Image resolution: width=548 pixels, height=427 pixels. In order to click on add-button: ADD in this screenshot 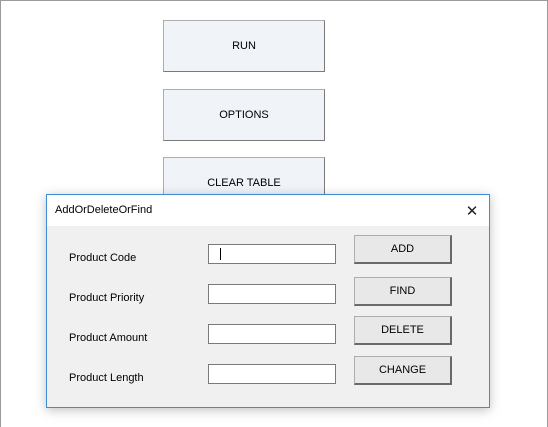, I will do `click(403, 249)`.